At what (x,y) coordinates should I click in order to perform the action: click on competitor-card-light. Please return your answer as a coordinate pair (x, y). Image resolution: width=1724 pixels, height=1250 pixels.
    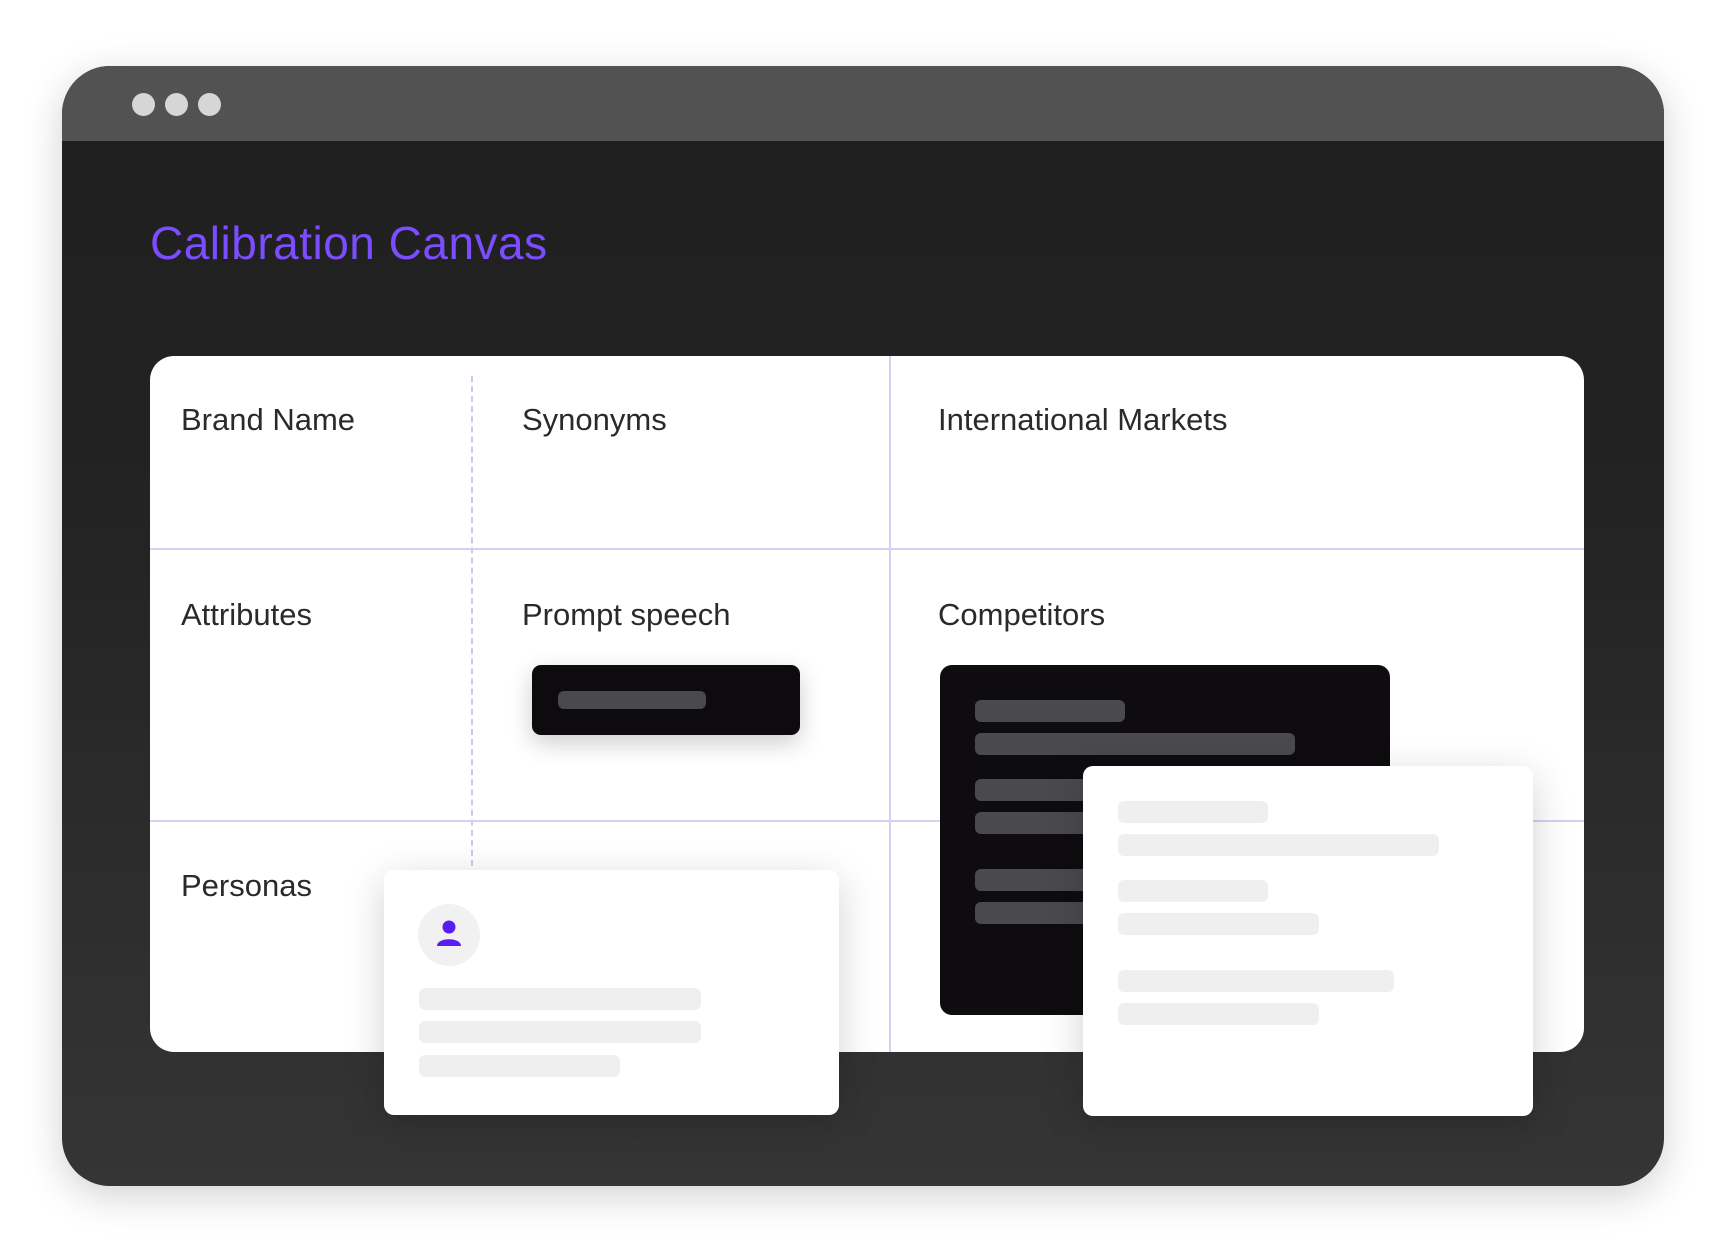
    Looking at the image, I should click on (1308, 941).